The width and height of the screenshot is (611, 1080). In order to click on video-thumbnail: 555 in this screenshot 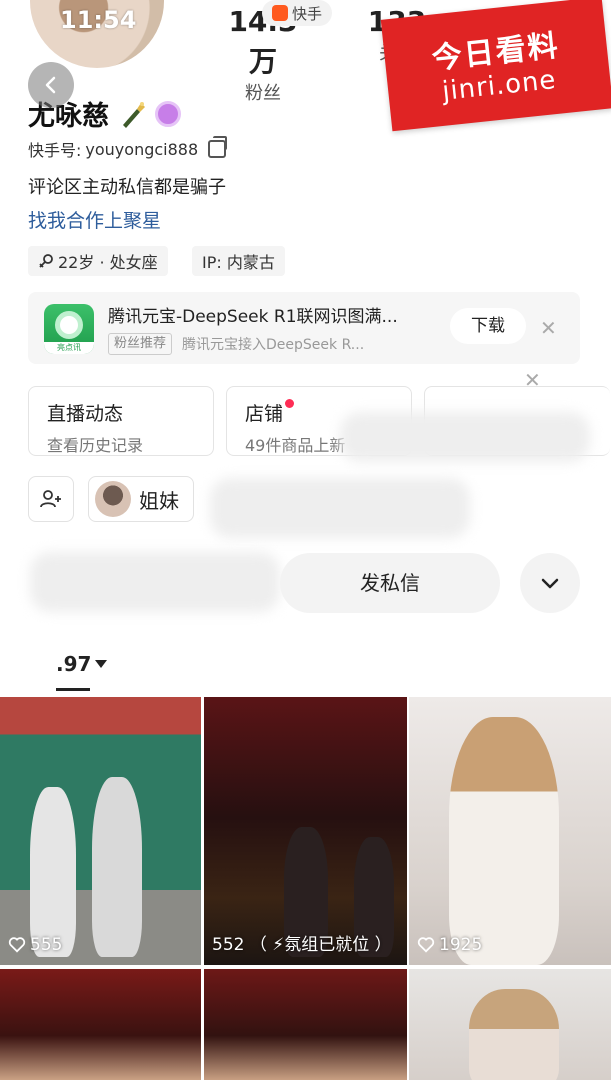, I will do `click(100, 831)`.